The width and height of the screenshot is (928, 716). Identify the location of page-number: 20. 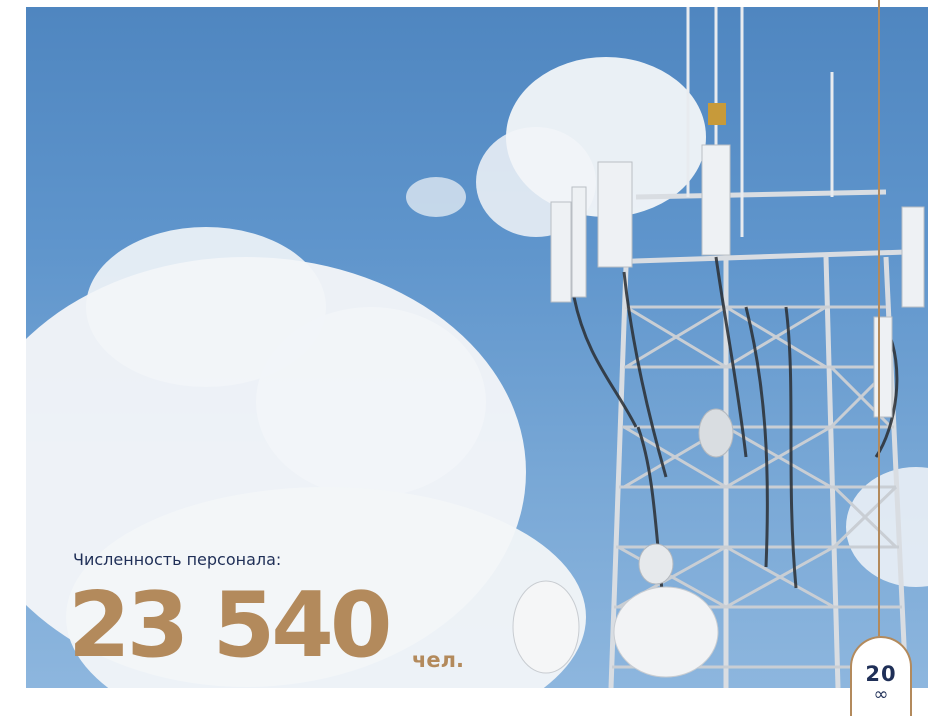
(881, 674).